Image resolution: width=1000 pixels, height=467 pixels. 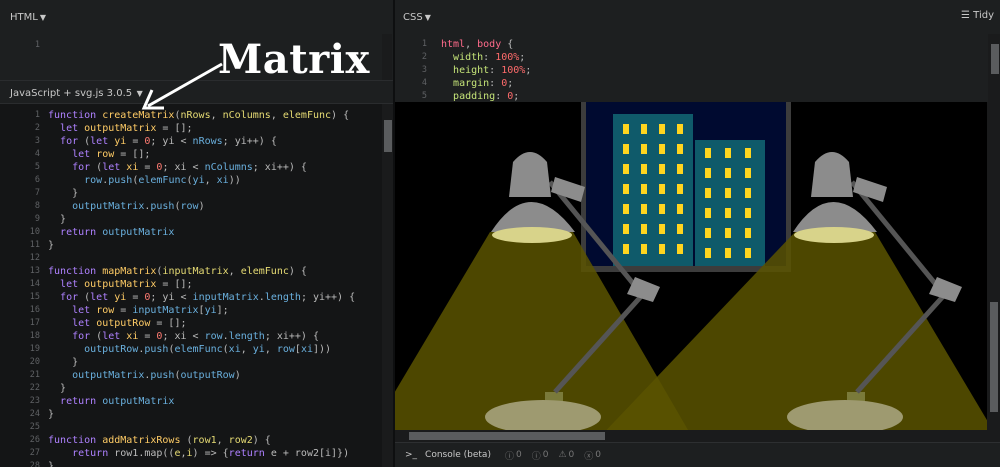 I want to click on line-number: 5, so click(x=37, y=167).